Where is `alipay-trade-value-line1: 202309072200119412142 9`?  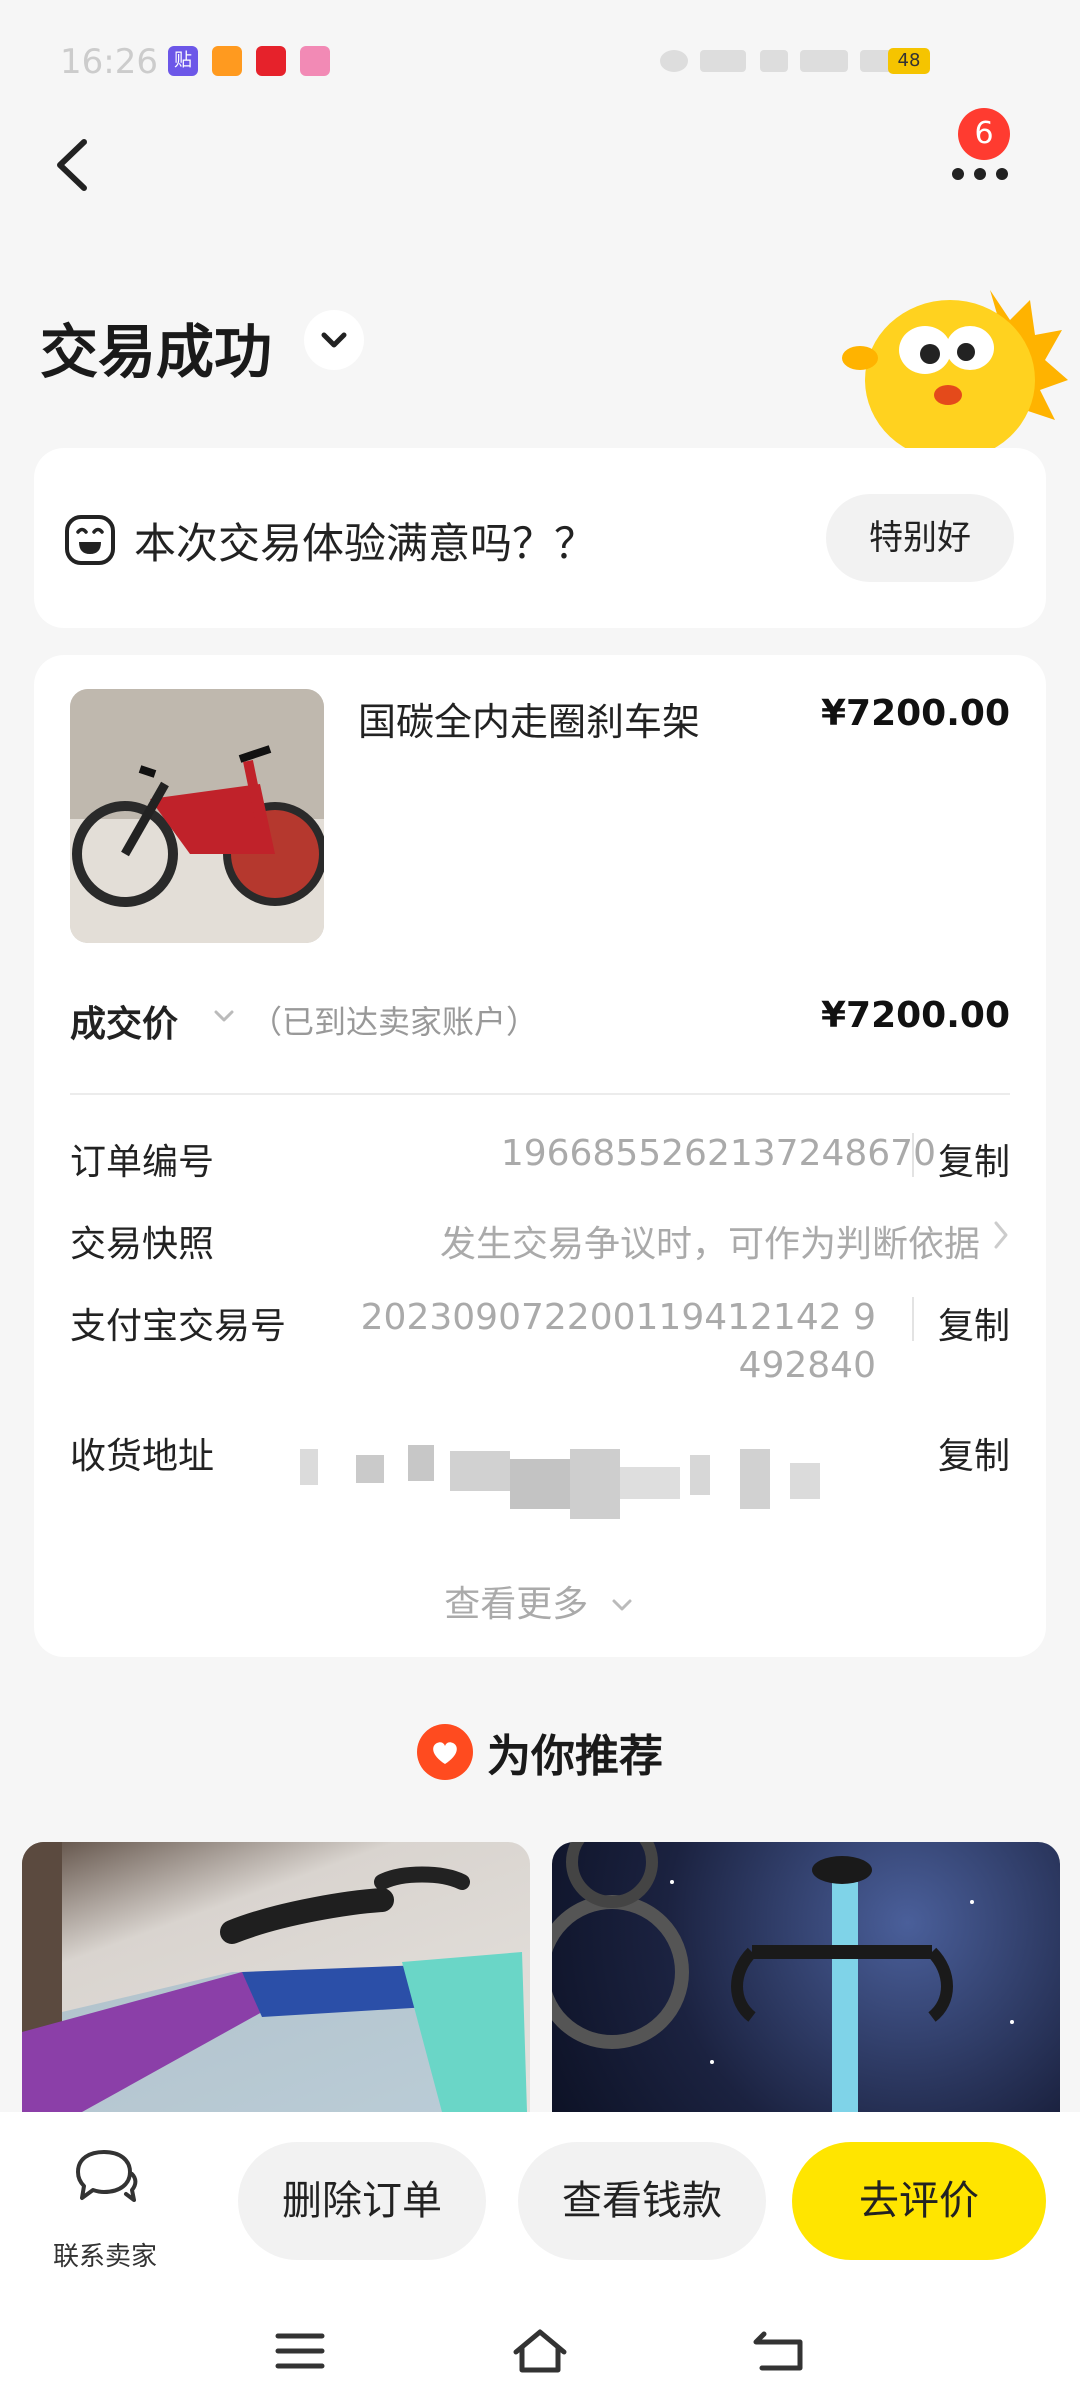
alipay-trade-value-line1: 202309072200119412142 9 is located at coordinates (618, 1317).